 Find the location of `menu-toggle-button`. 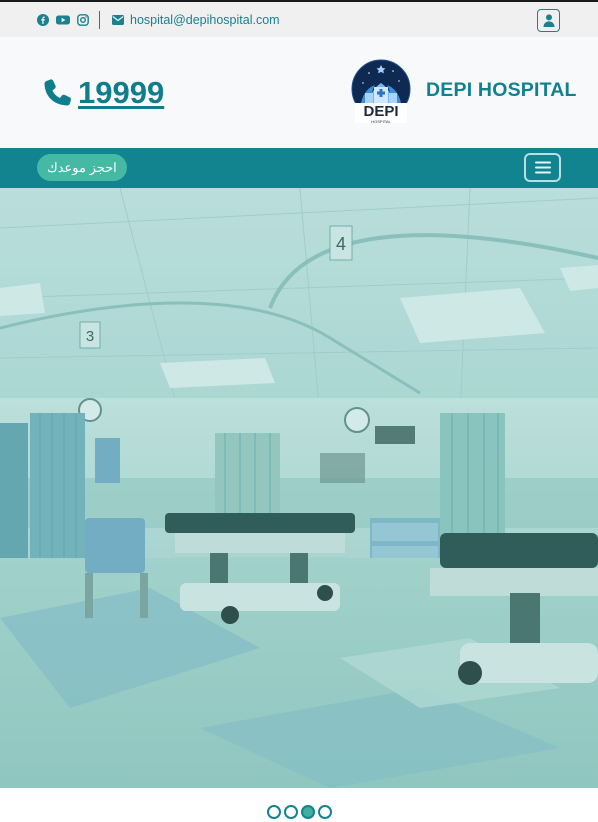

menu-toggle-button is located at coordinates (542, 167).